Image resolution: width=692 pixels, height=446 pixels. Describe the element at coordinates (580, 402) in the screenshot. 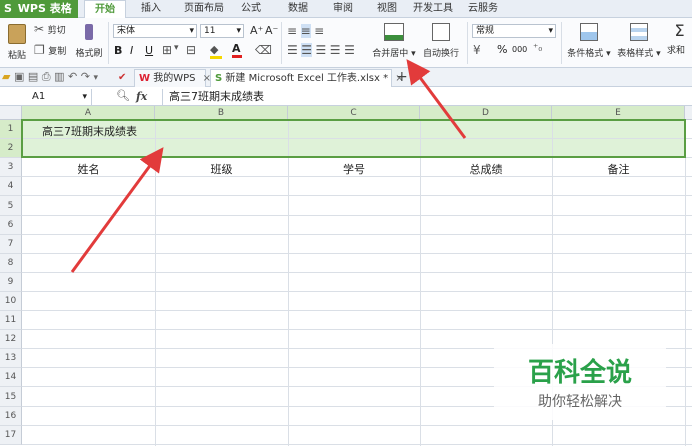

I see `watermark-subtitle: 助你轻松解决` at that location.